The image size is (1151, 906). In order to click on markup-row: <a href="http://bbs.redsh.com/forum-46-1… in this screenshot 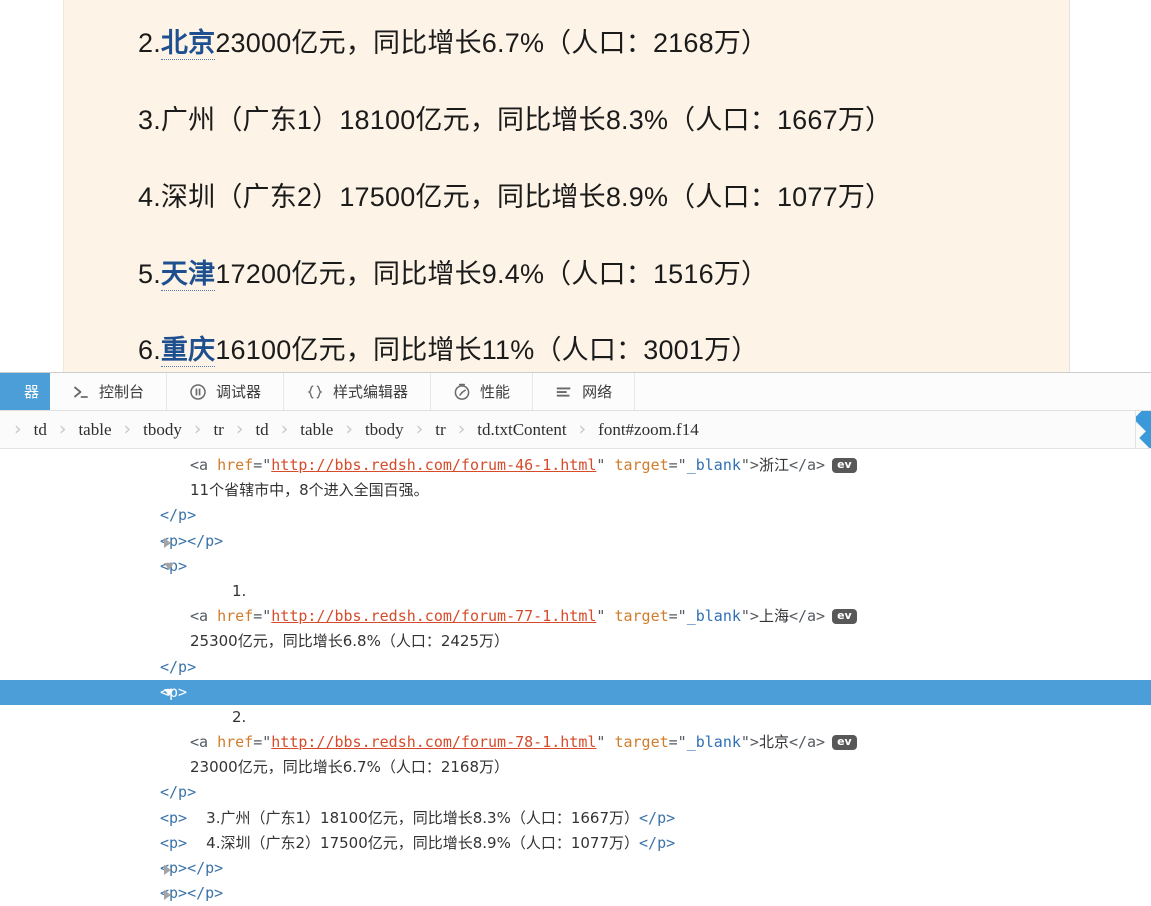, I will do `click(575, 465)`.